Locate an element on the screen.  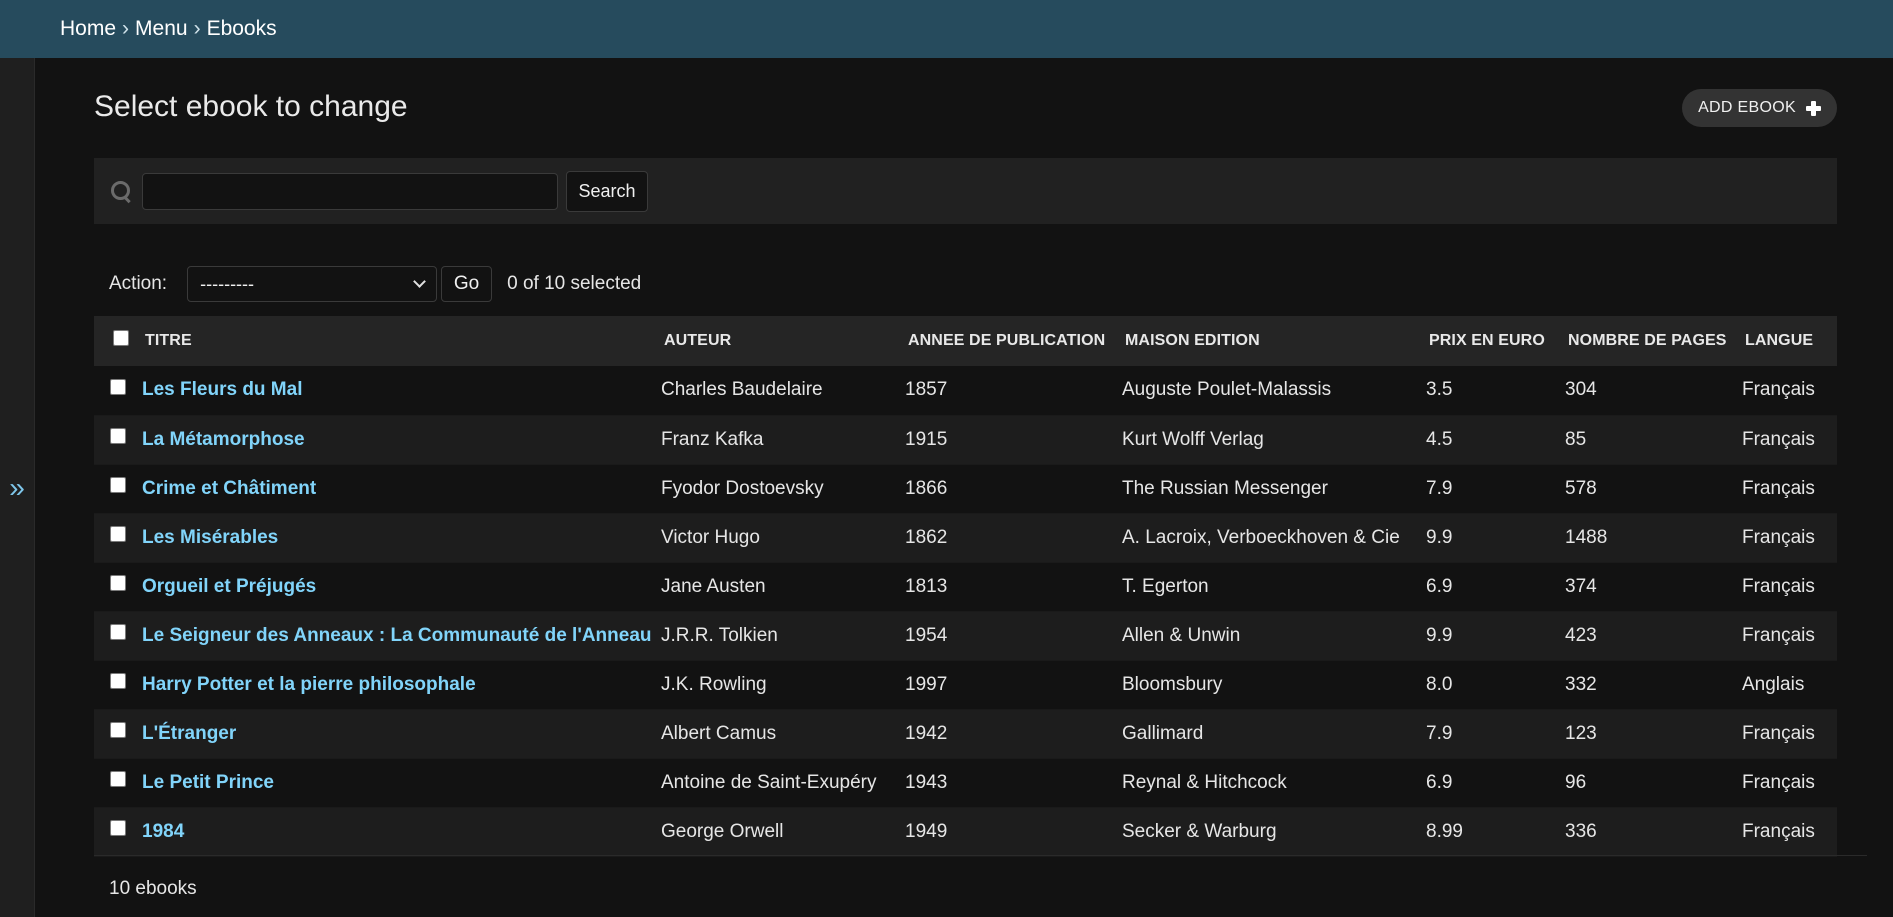
cell-year: 1997 is located at coordinates (1012, 684).